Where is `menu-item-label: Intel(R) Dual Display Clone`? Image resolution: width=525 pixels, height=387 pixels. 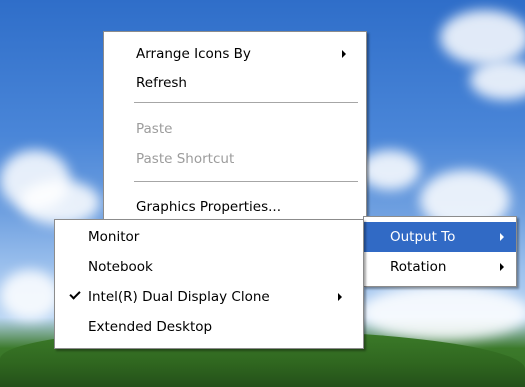 menu-item-label: Intel(R) Dual Display Clone is located at coordinates (179, 297).